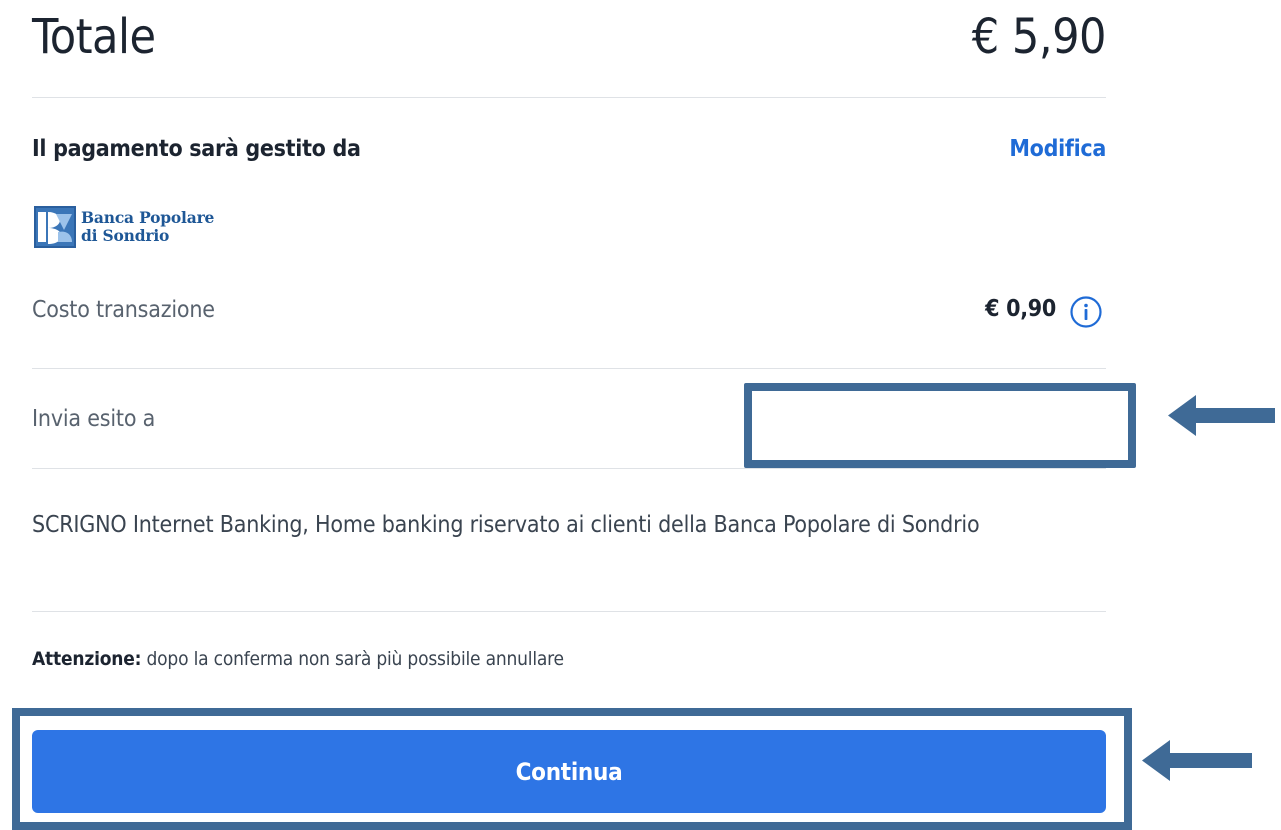  Describe the element at coordinates (1057, 149) in the screenshot. I see `edit-psp-link: Modifica` at that location.